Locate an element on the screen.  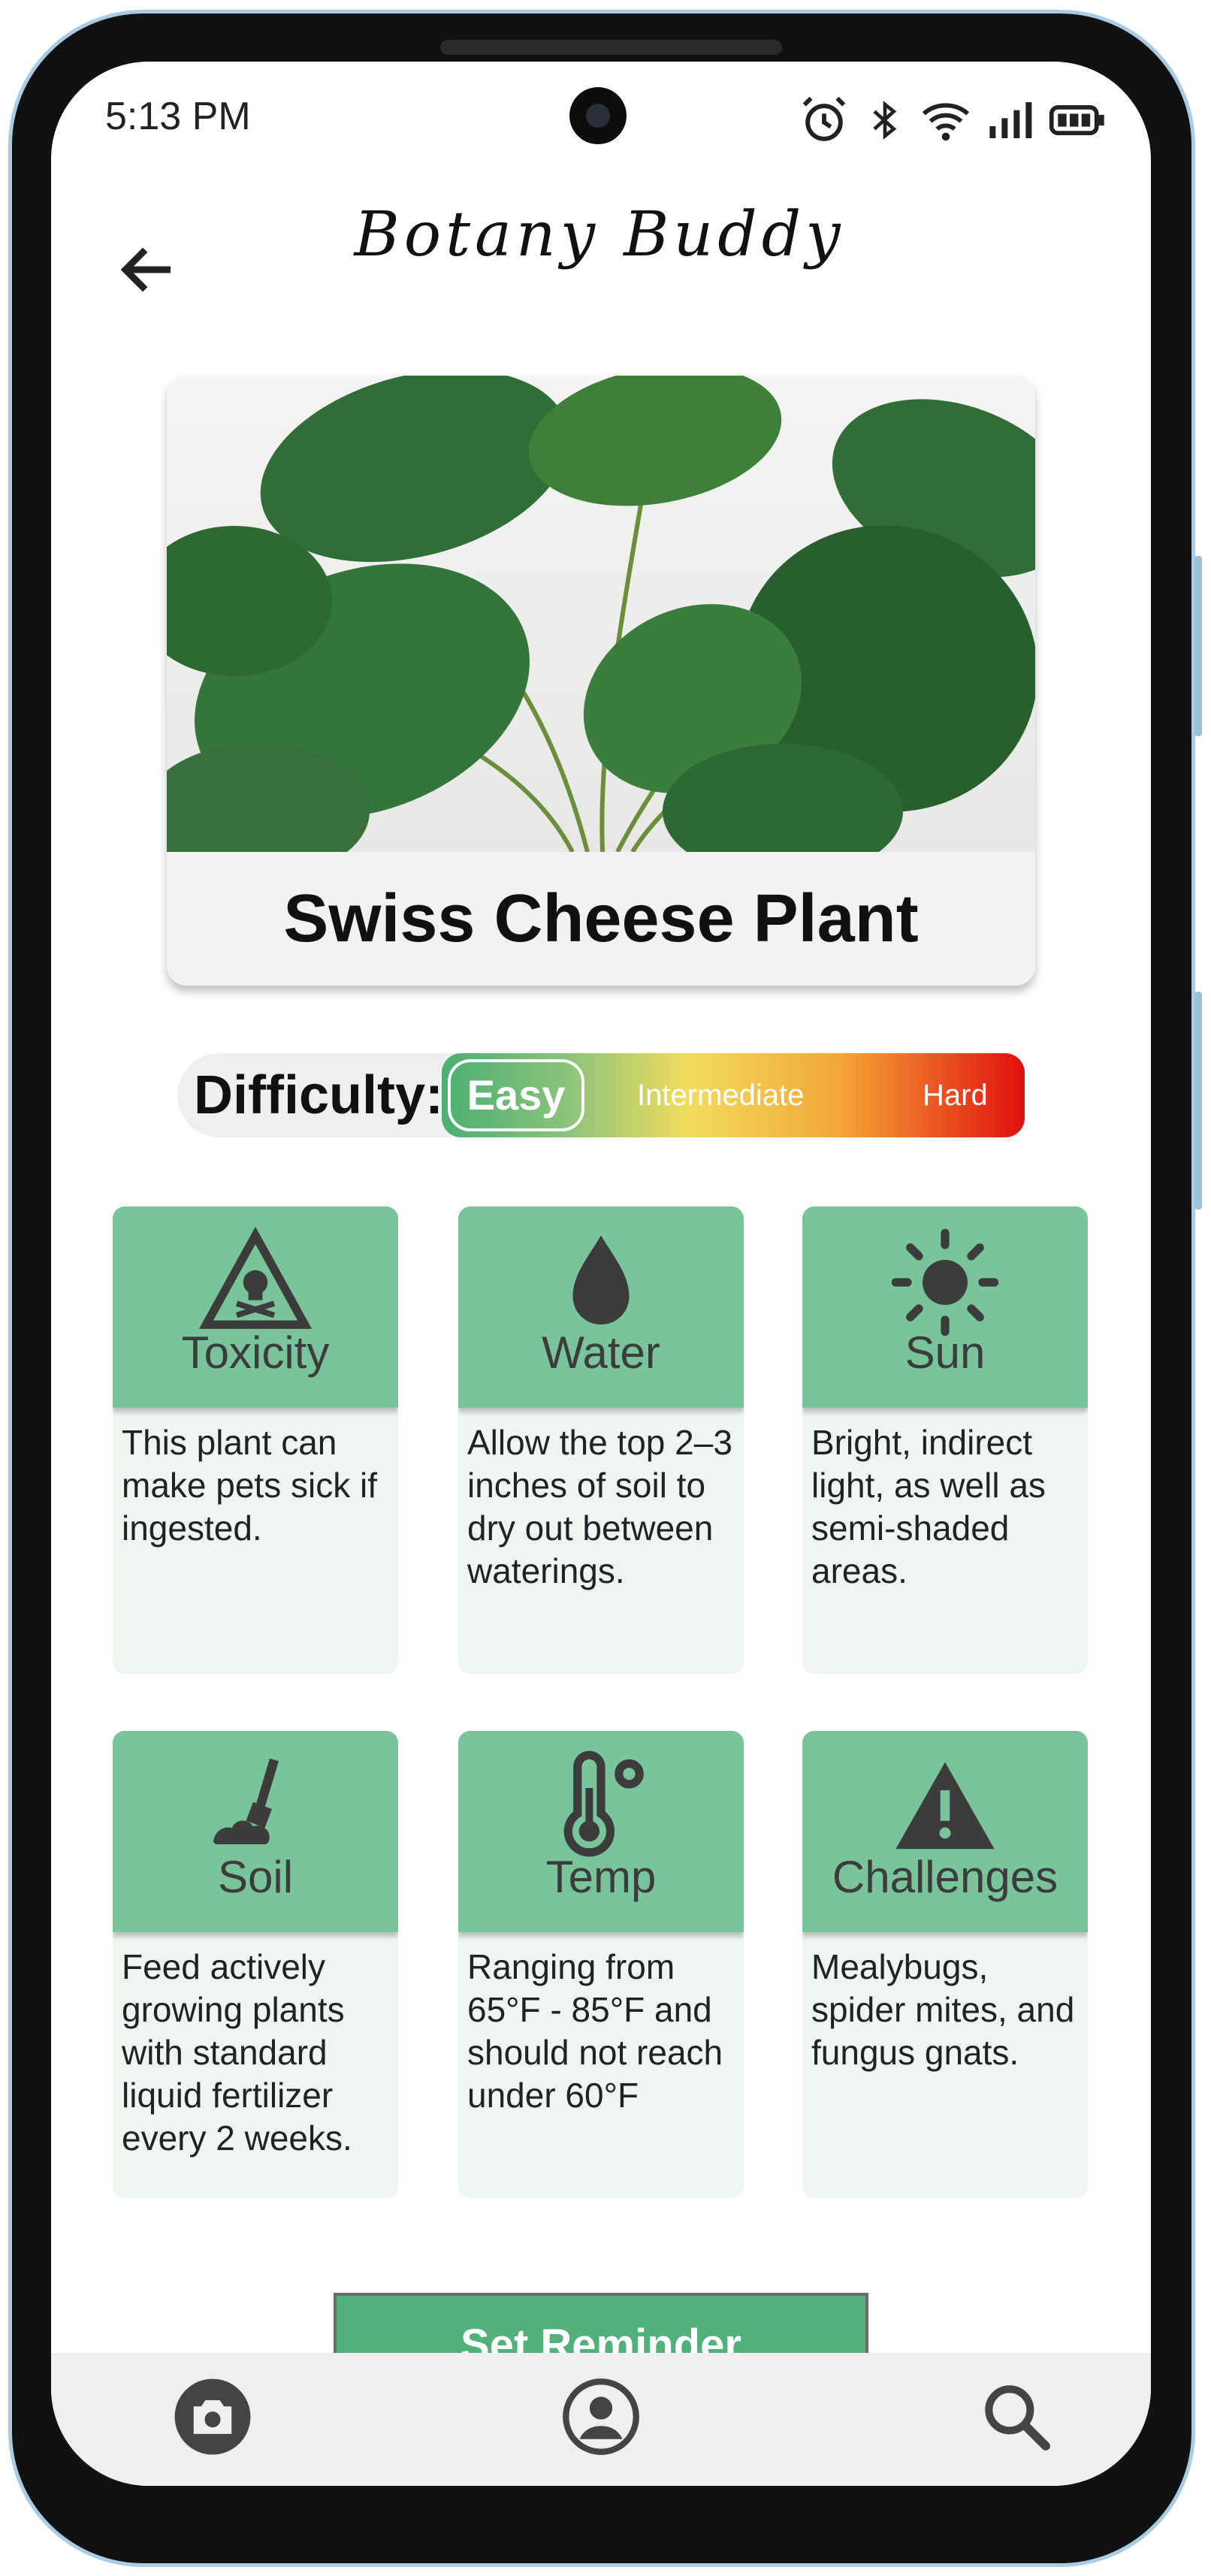
card-title: Sun is located at coordinates (945, 1352).